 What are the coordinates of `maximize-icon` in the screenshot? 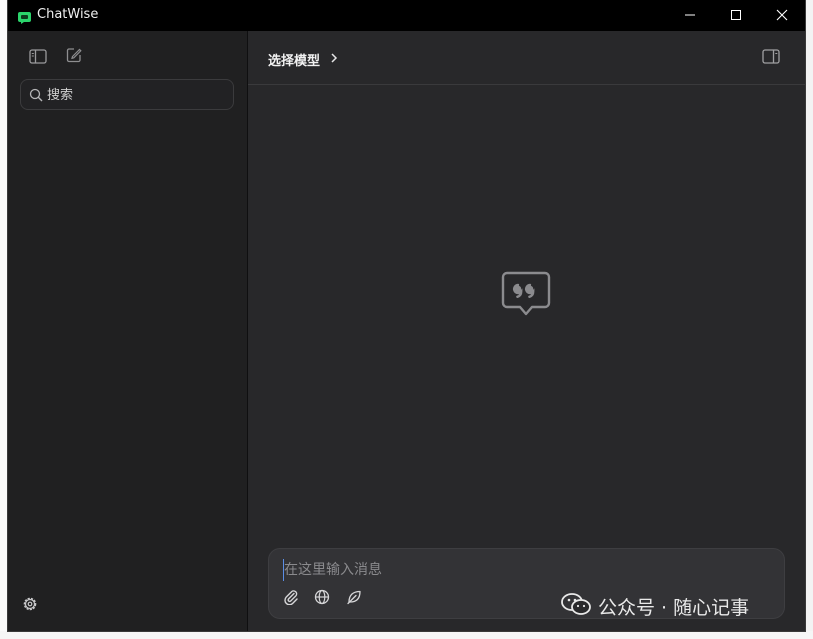 It's located at (736, 15).